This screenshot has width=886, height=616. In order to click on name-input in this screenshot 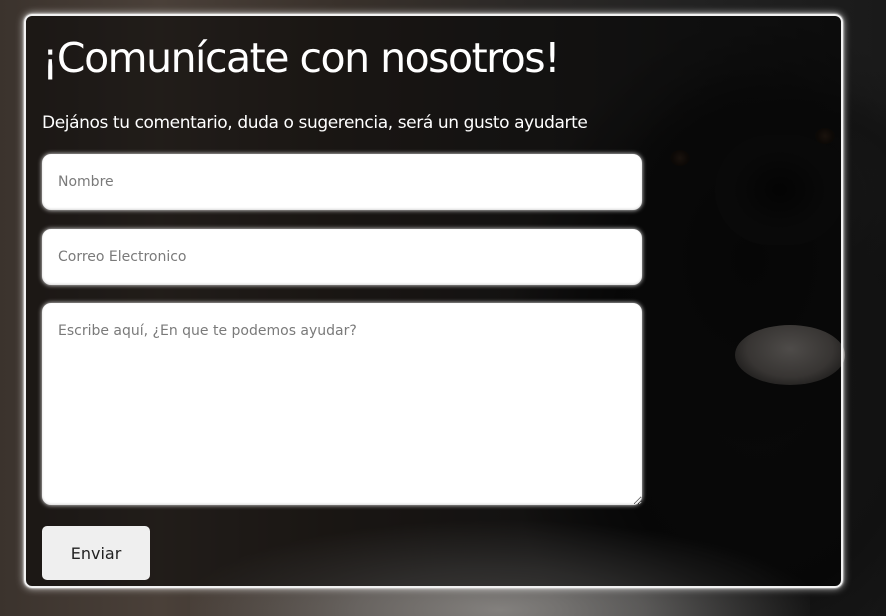, I will do `click(342, 182)`.